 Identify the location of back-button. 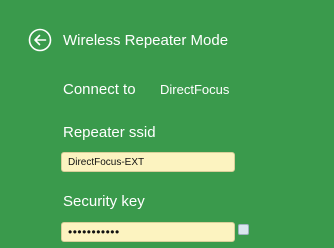
(40, 40).